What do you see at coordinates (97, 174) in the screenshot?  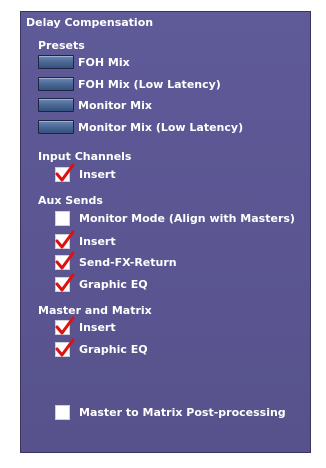 I see `input-insert-label: Insert` at bounding box center [97, 174].